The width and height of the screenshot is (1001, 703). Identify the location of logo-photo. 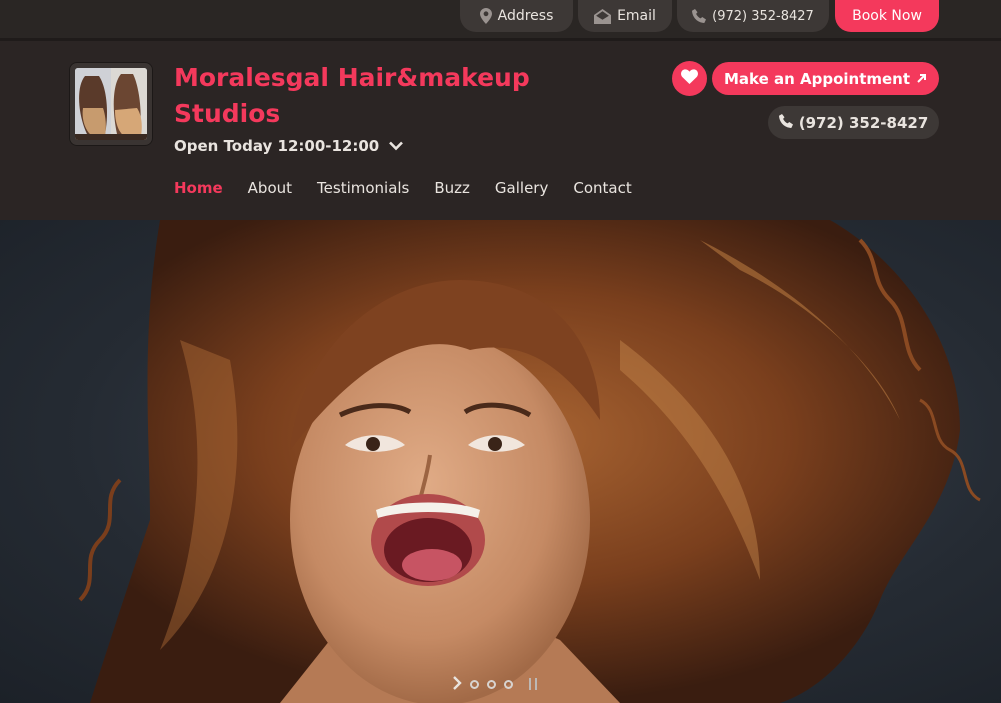
(111, 104).